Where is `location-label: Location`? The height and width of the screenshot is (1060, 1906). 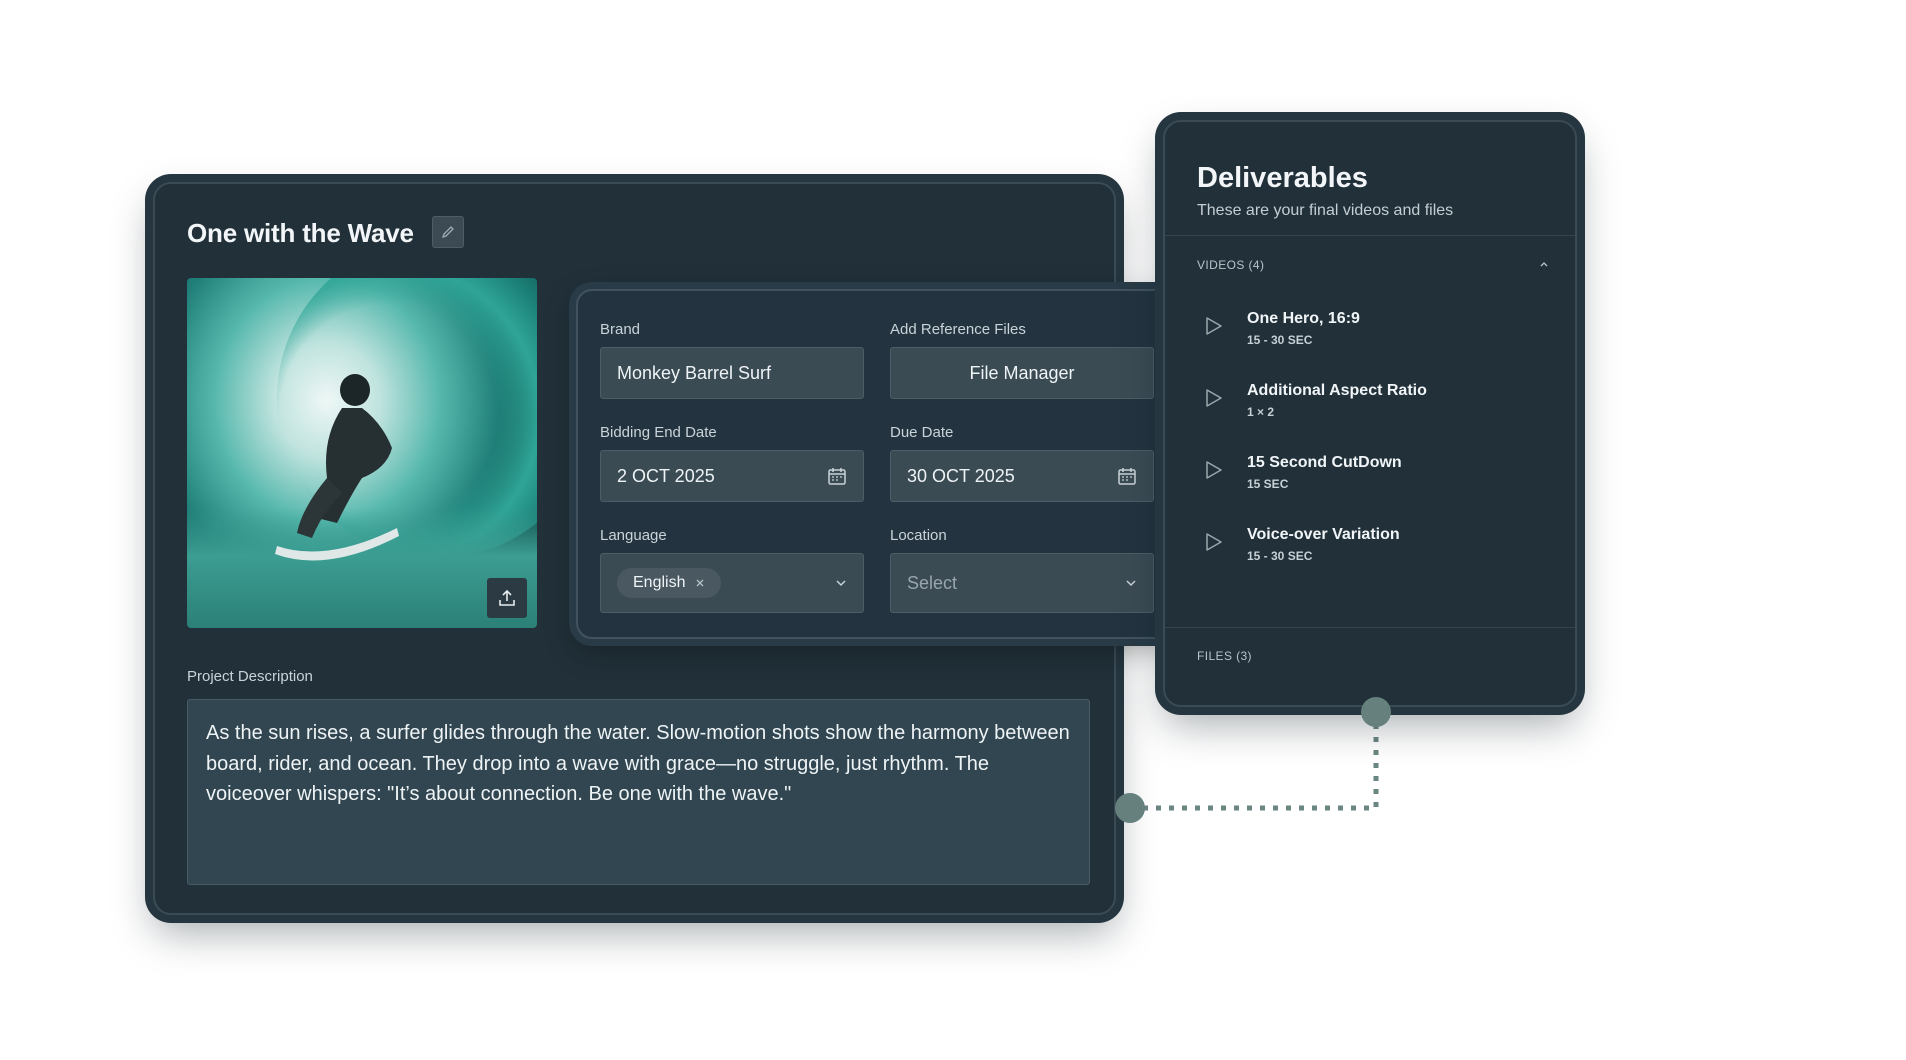 location-label: Location is located at coordinates (918, 535).